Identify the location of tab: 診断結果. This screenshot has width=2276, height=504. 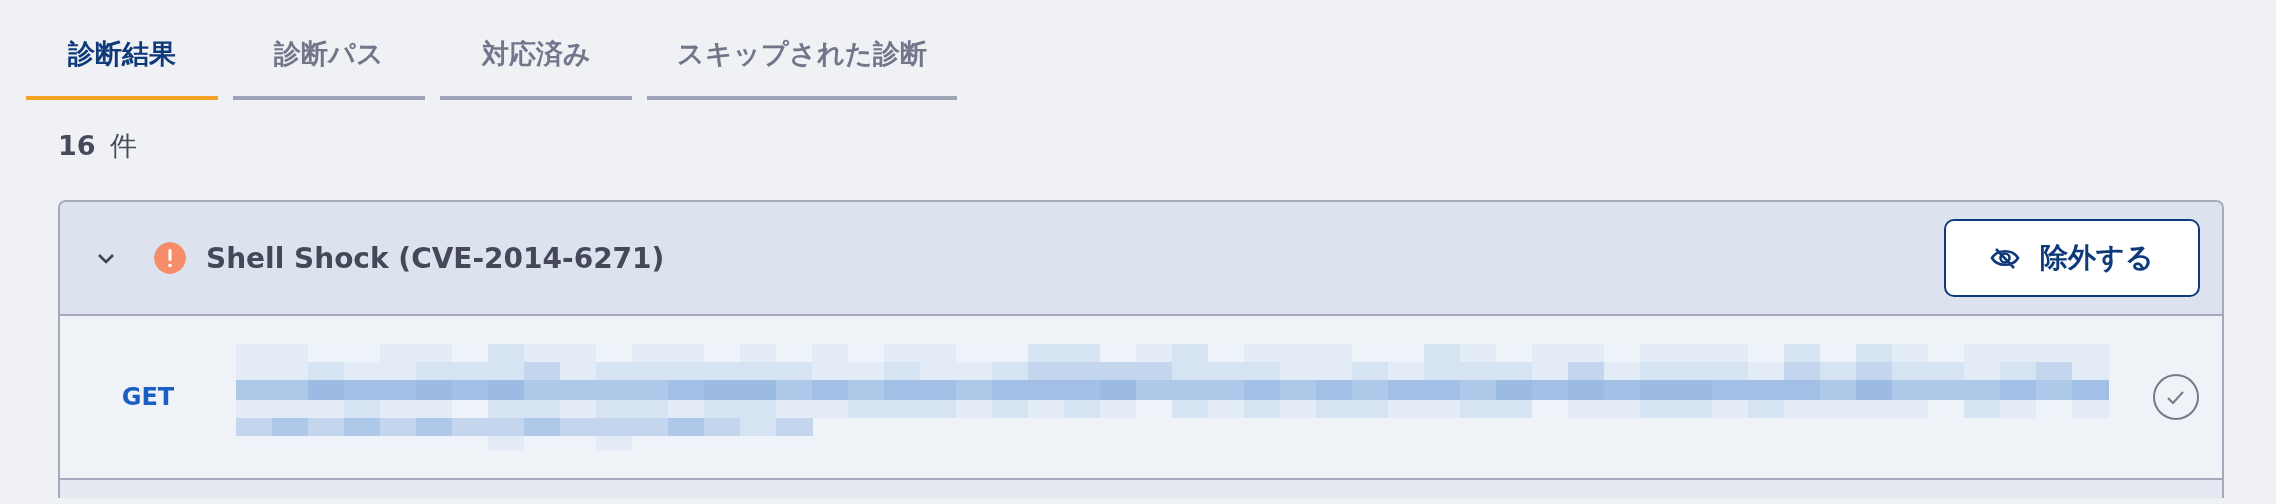
(122, 65).